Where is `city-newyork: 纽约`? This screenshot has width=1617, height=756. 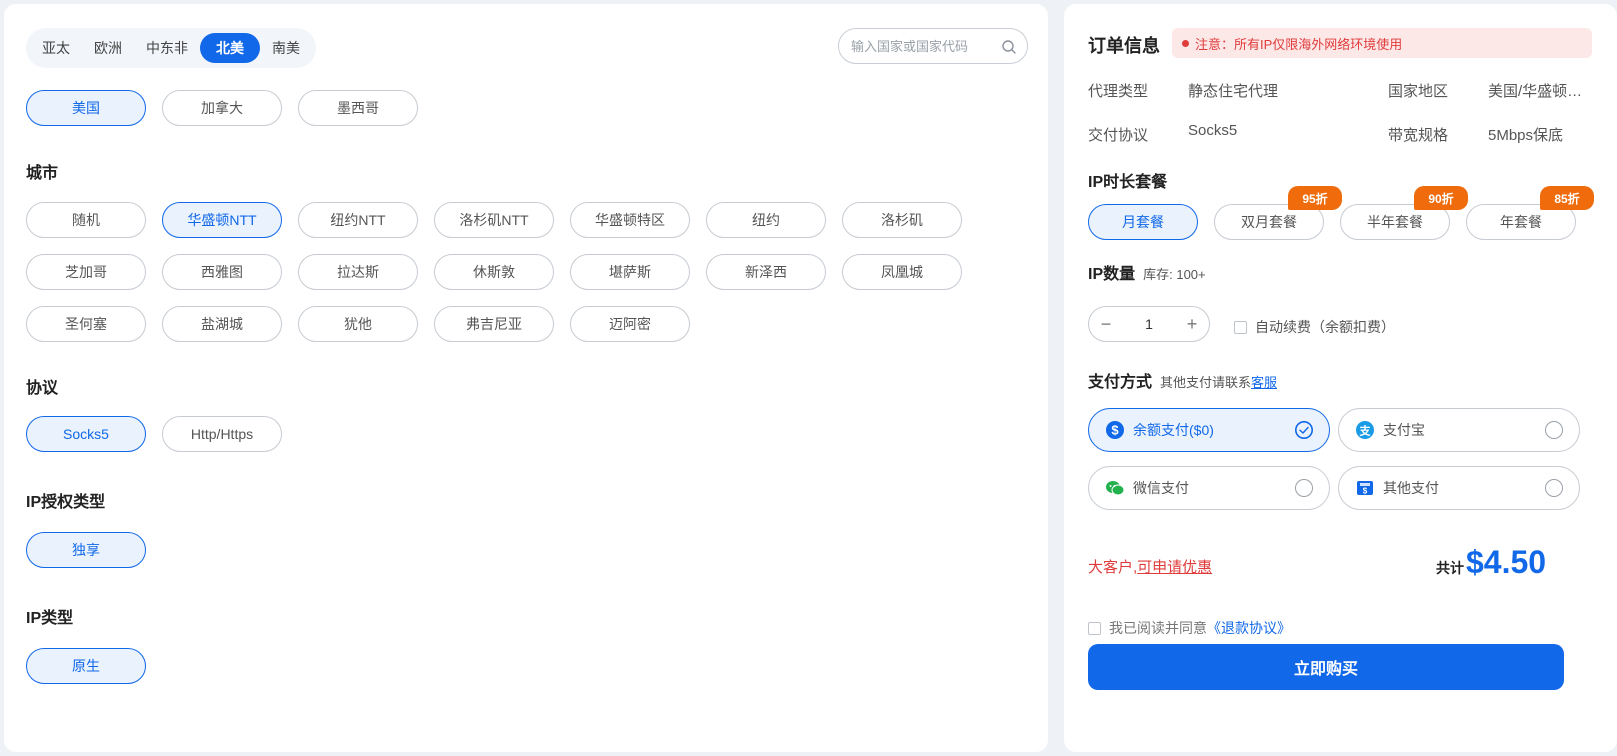
city-newyork: 纽约 is located at coordinates (766, 220).